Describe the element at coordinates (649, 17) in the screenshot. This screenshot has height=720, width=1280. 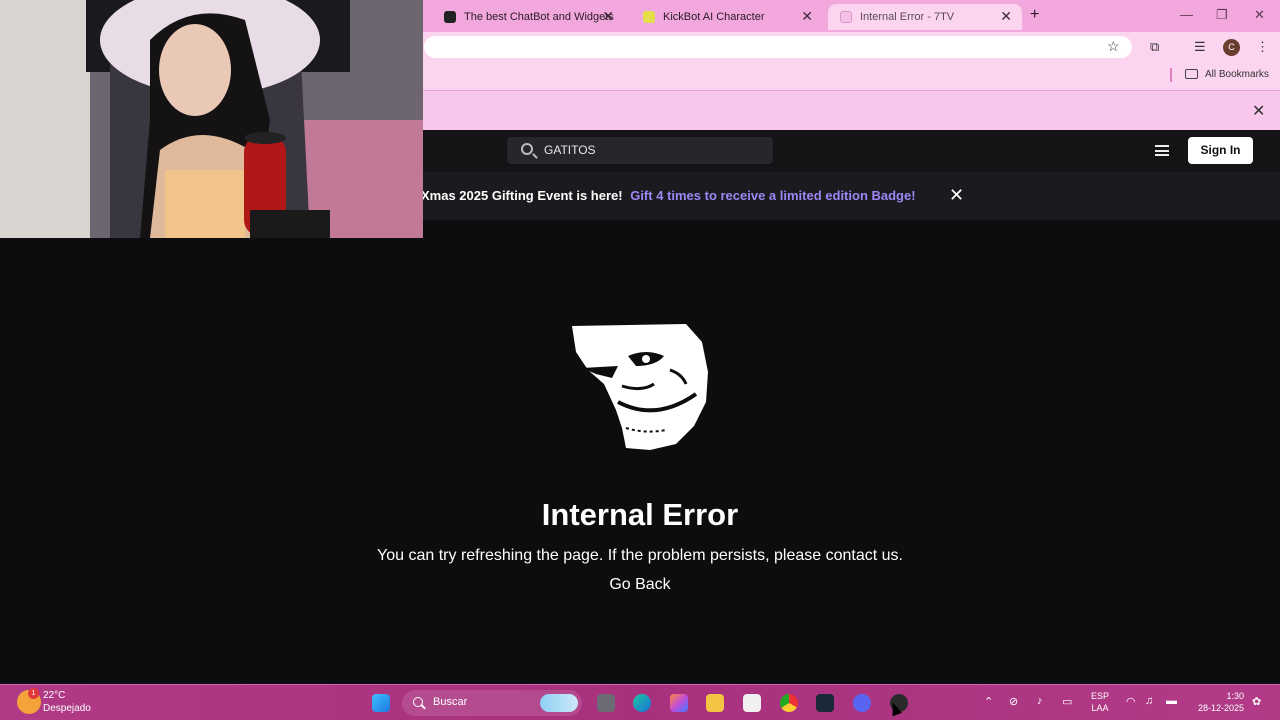
I see `kickbot-icon` at that location.